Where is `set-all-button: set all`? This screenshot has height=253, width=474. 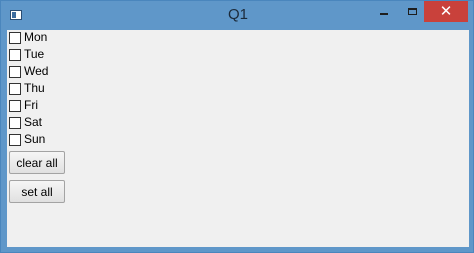
set-all-button: set all is located at coordinates (37, 191).